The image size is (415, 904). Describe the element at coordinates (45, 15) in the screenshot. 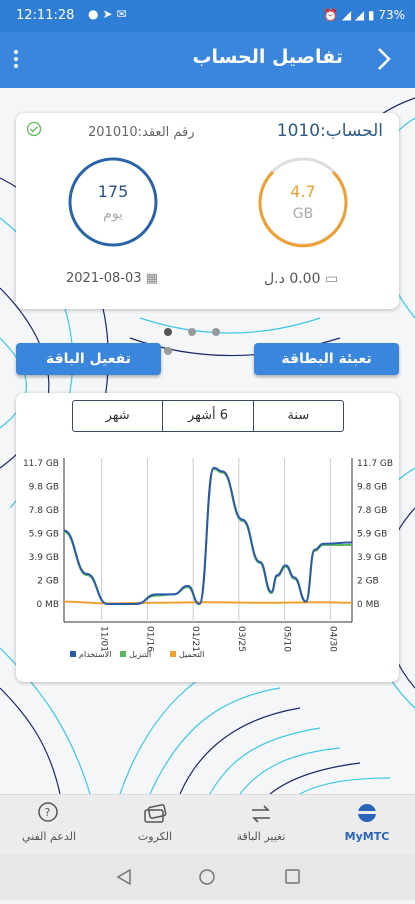

I see `status-time: 12:11:28` at that location.